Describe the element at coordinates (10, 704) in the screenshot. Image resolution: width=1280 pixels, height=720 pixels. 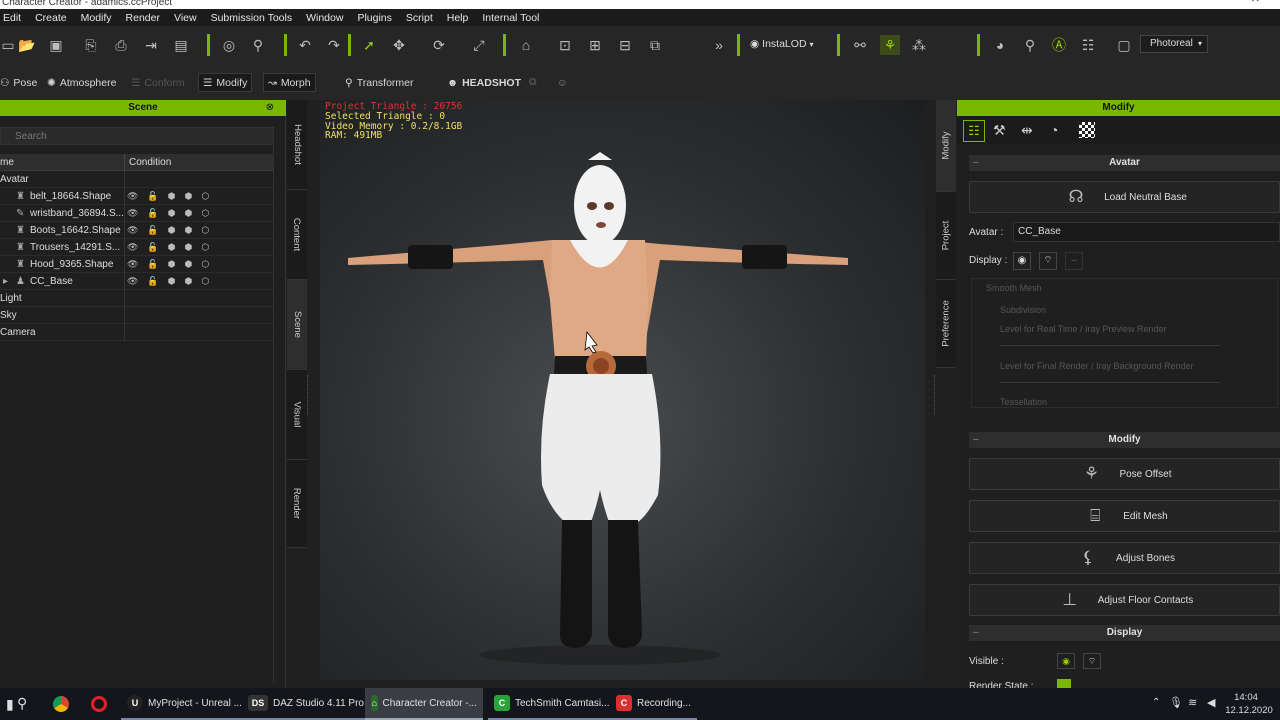
I see `task-view-icon: ▮` at that location.